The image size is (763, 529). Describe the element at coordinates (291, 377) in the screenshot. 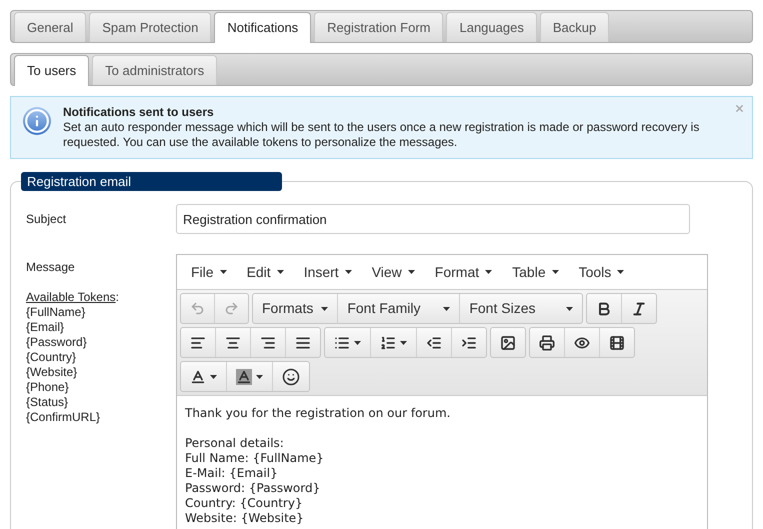

I see `smiley-icon` at that location.